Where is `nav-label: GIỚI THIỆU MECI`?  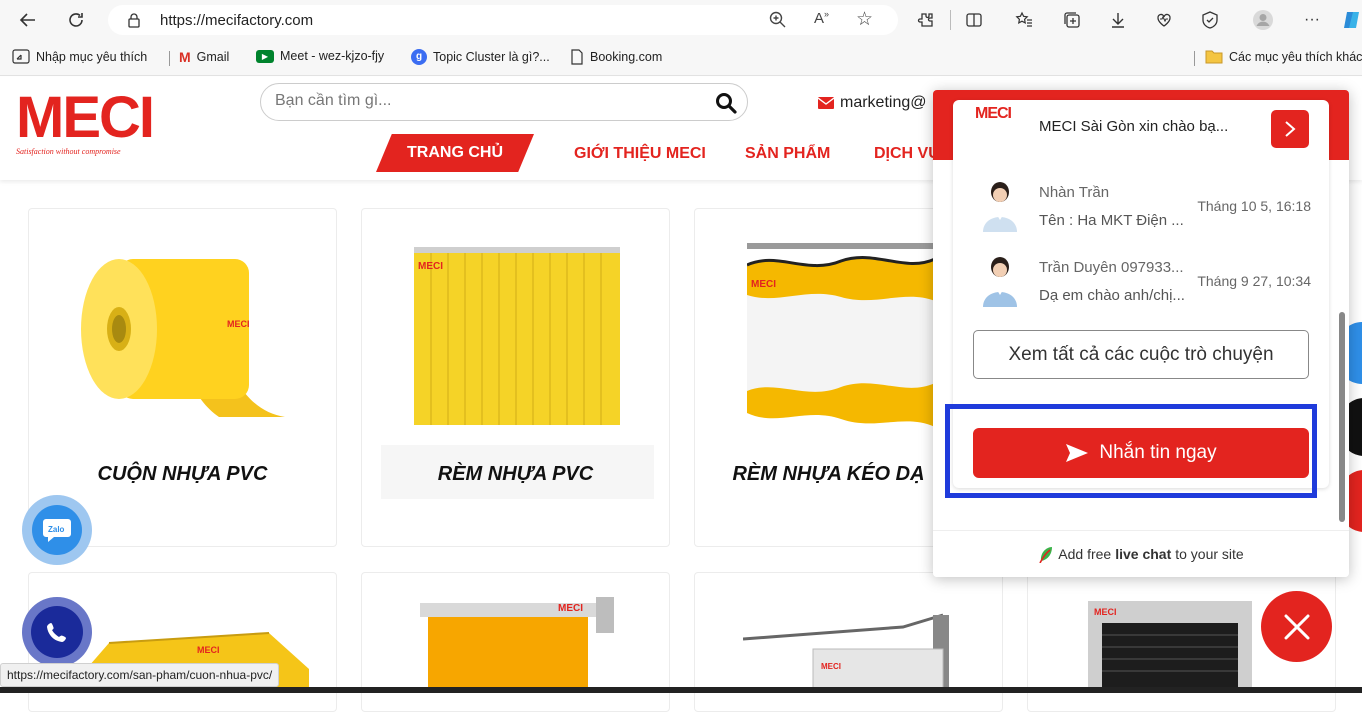 nav-label: GIỚI THIỆU MECI is located at coordinates (640, 153).